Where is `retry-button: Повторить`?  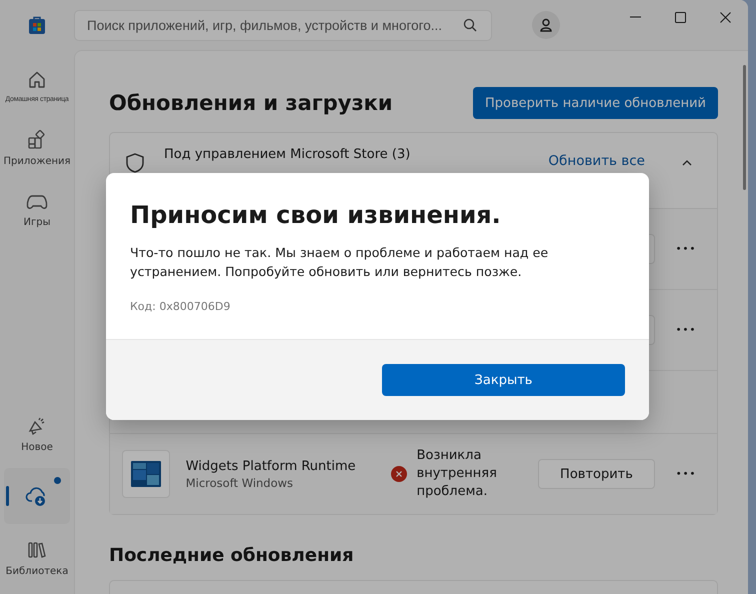 retry-button: Повторить is located at coordinates (597, 474).